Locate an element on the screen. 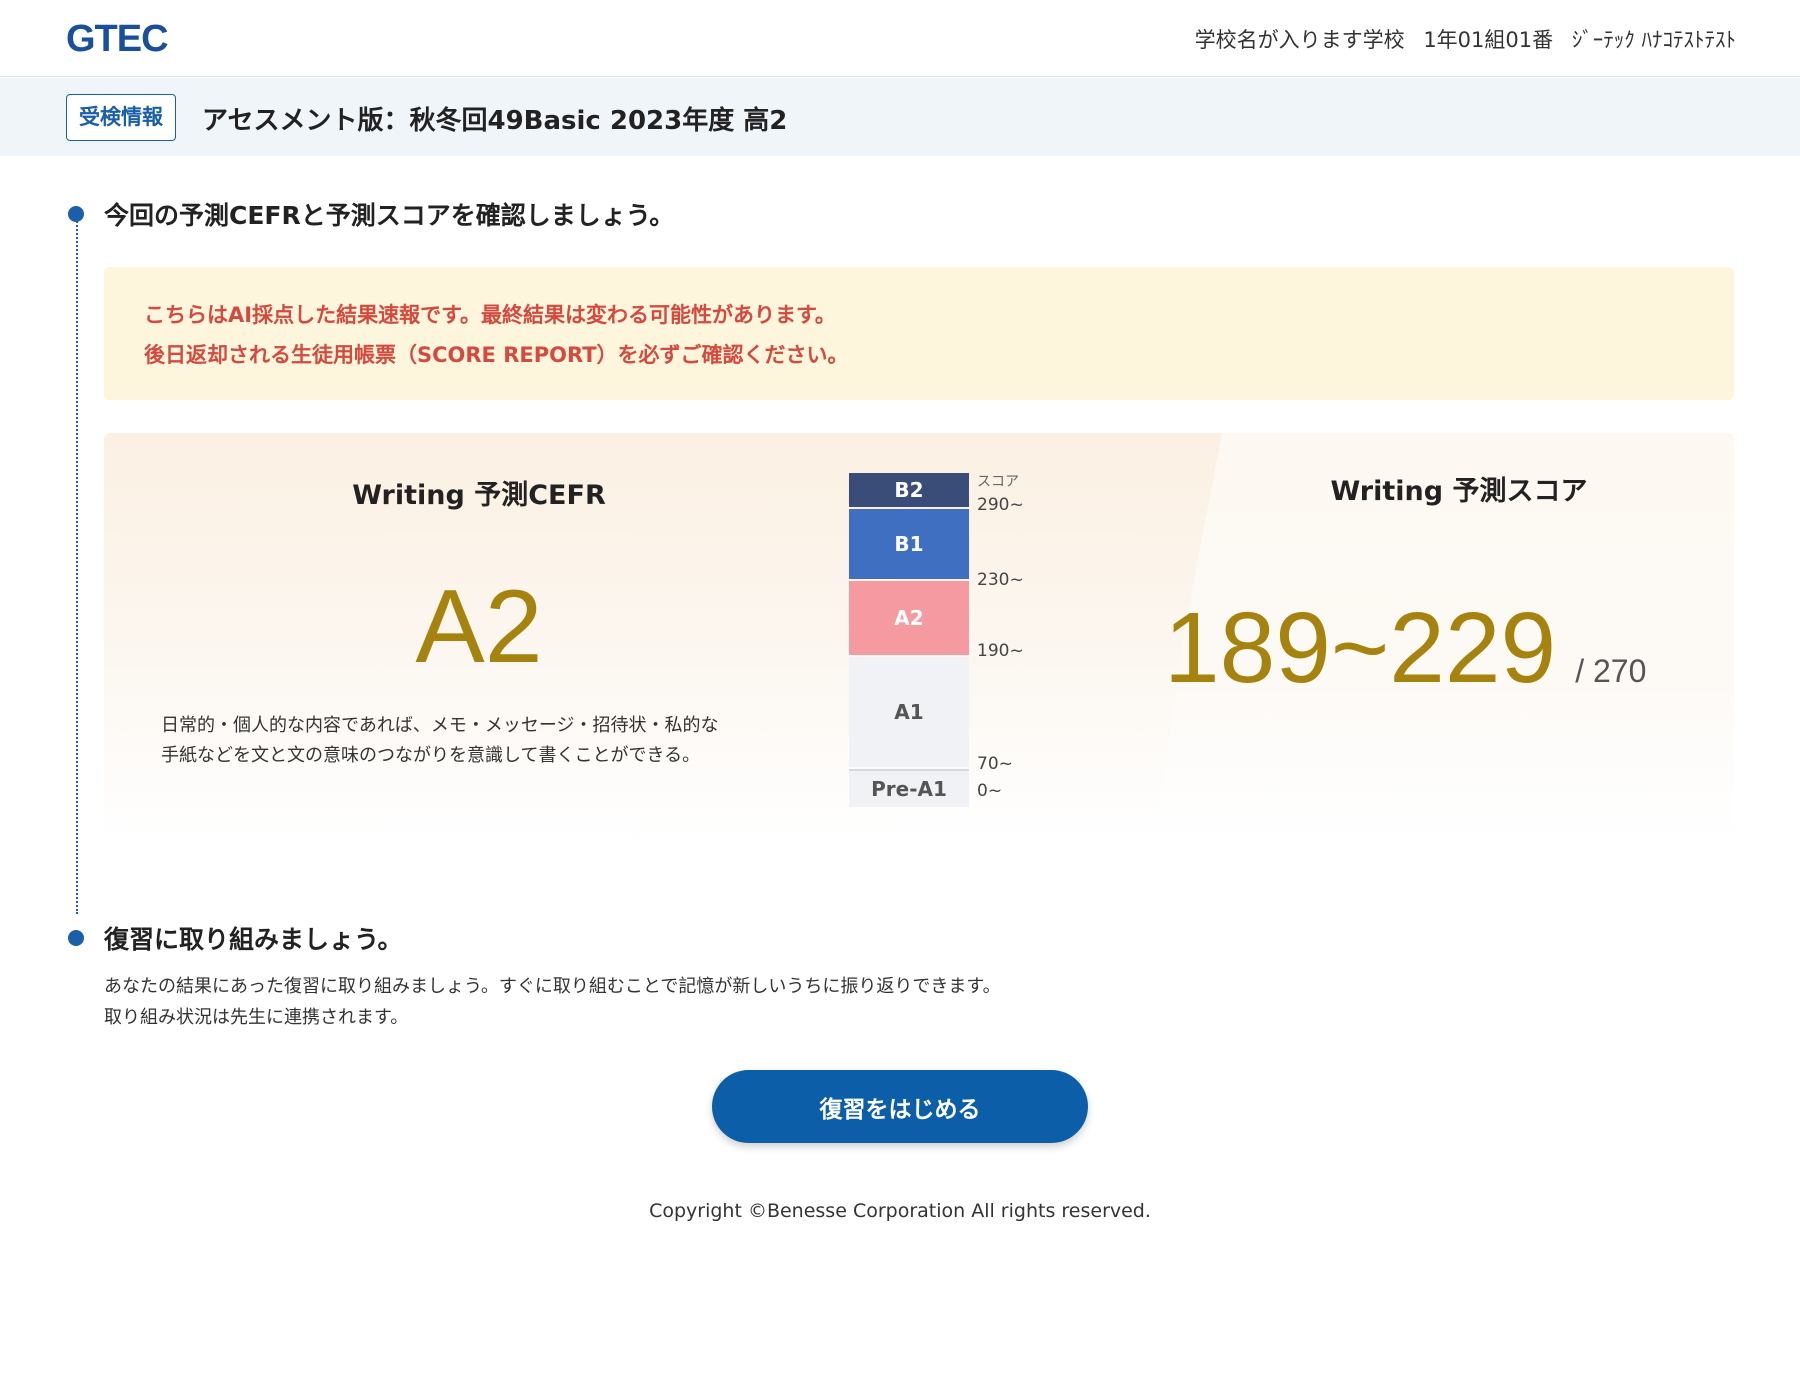 This screenshot has width=1800, height=1387. cefr-description-line-2: 手紙などを文と文の意味のつながりを意識して書くことができる。 is located at coordinates (431, 755).